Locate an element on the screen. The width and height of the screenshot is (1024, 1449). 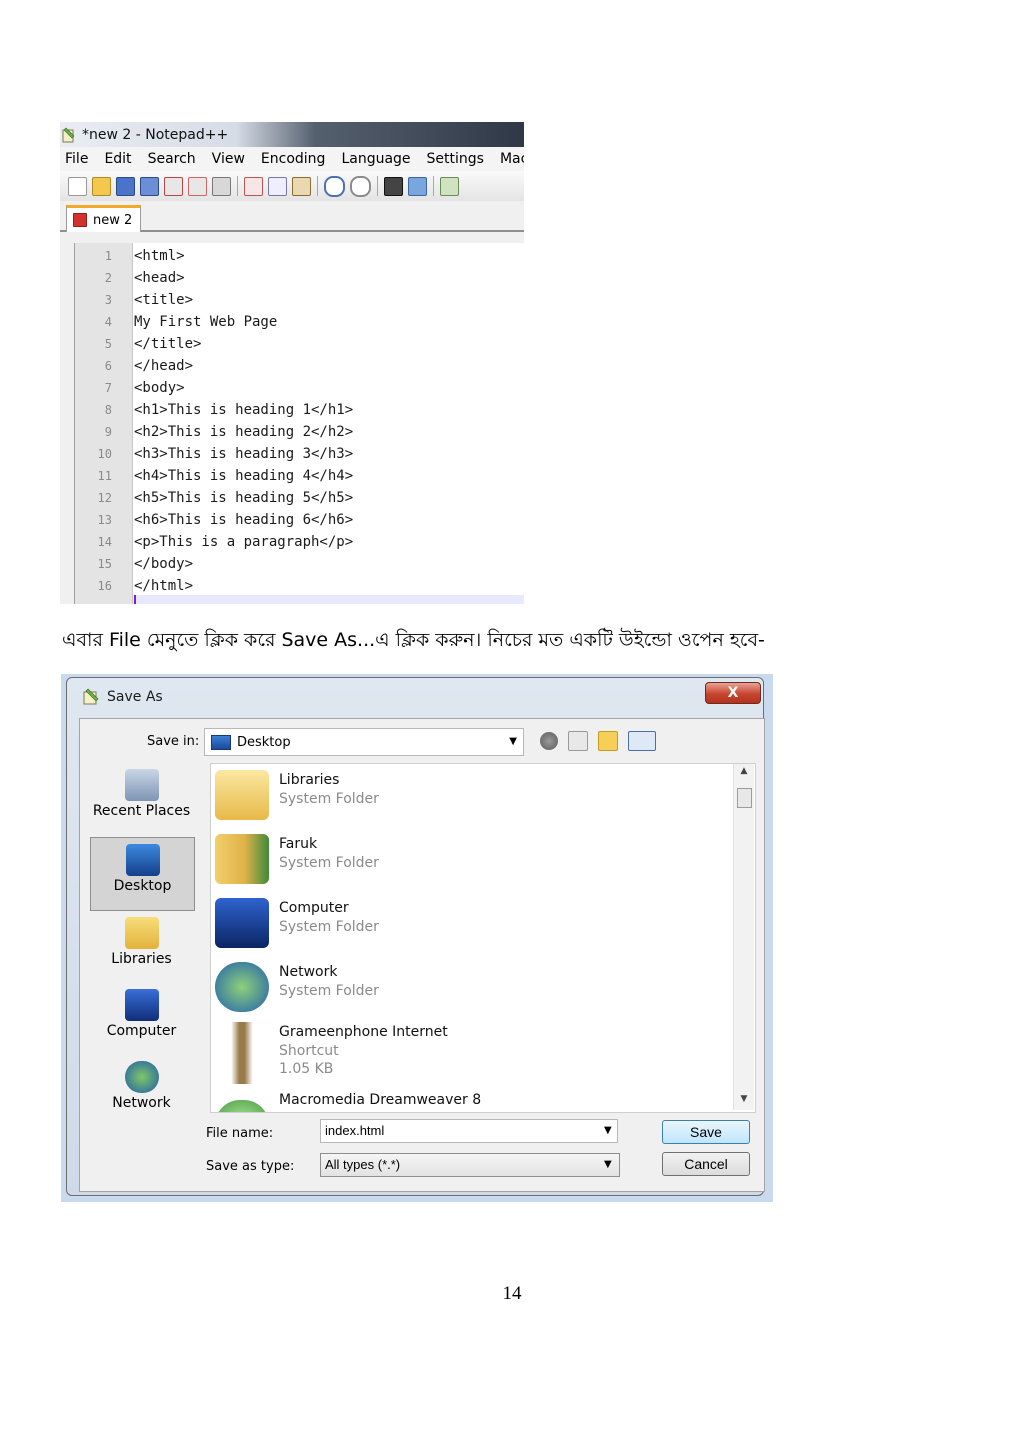
tab-label: new 2 is located at coordinates (113, 220).